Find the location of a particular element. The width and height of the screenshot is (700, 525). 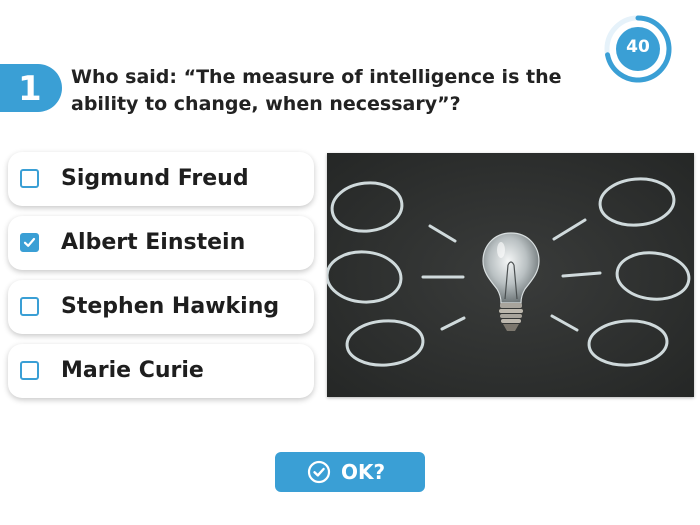

check-circle-icon is located at coordinates (319, 472).